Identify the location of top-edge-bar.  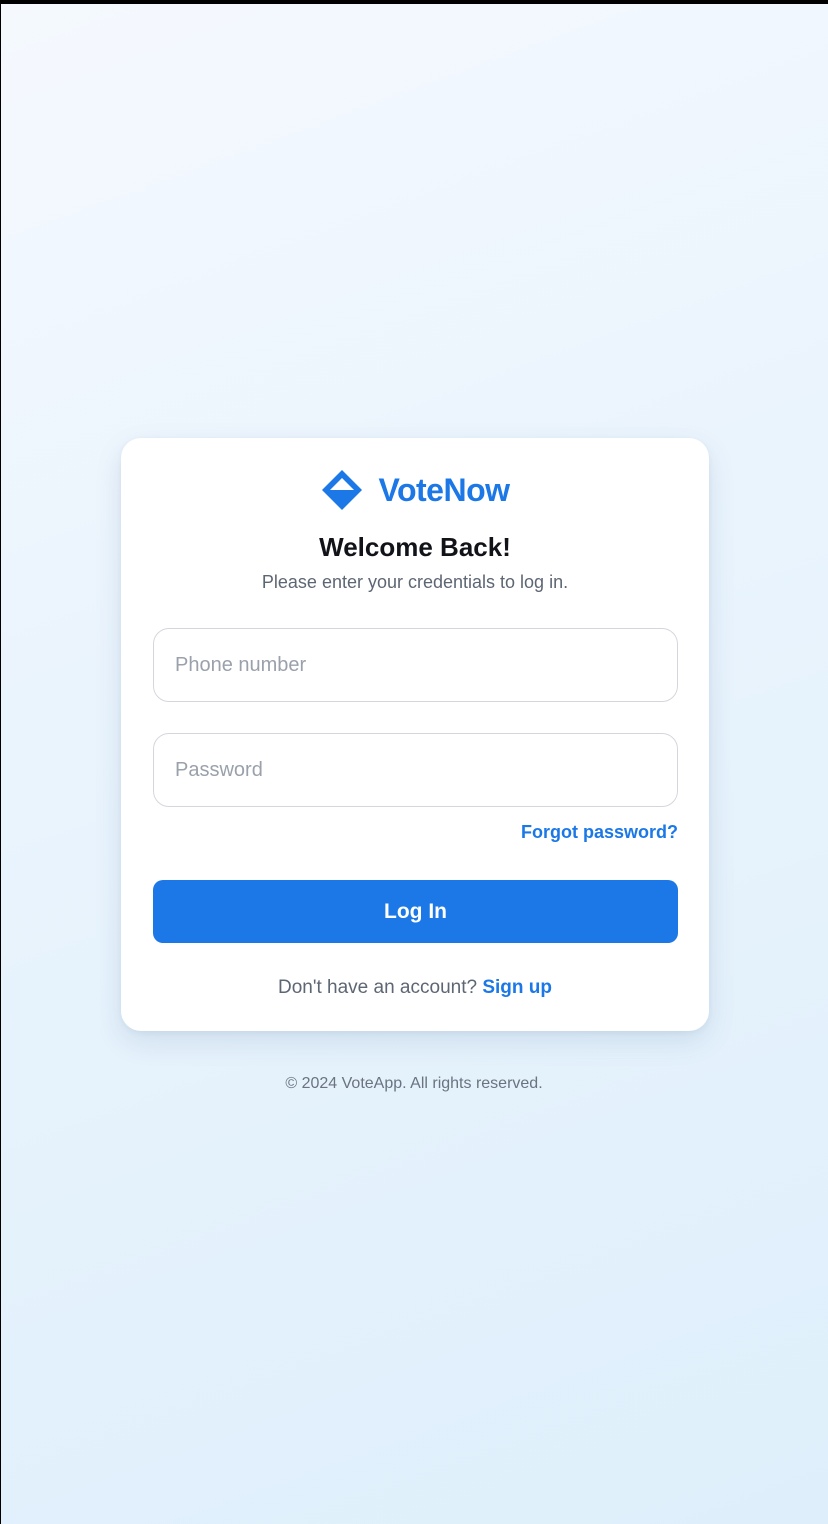
(414, 2).